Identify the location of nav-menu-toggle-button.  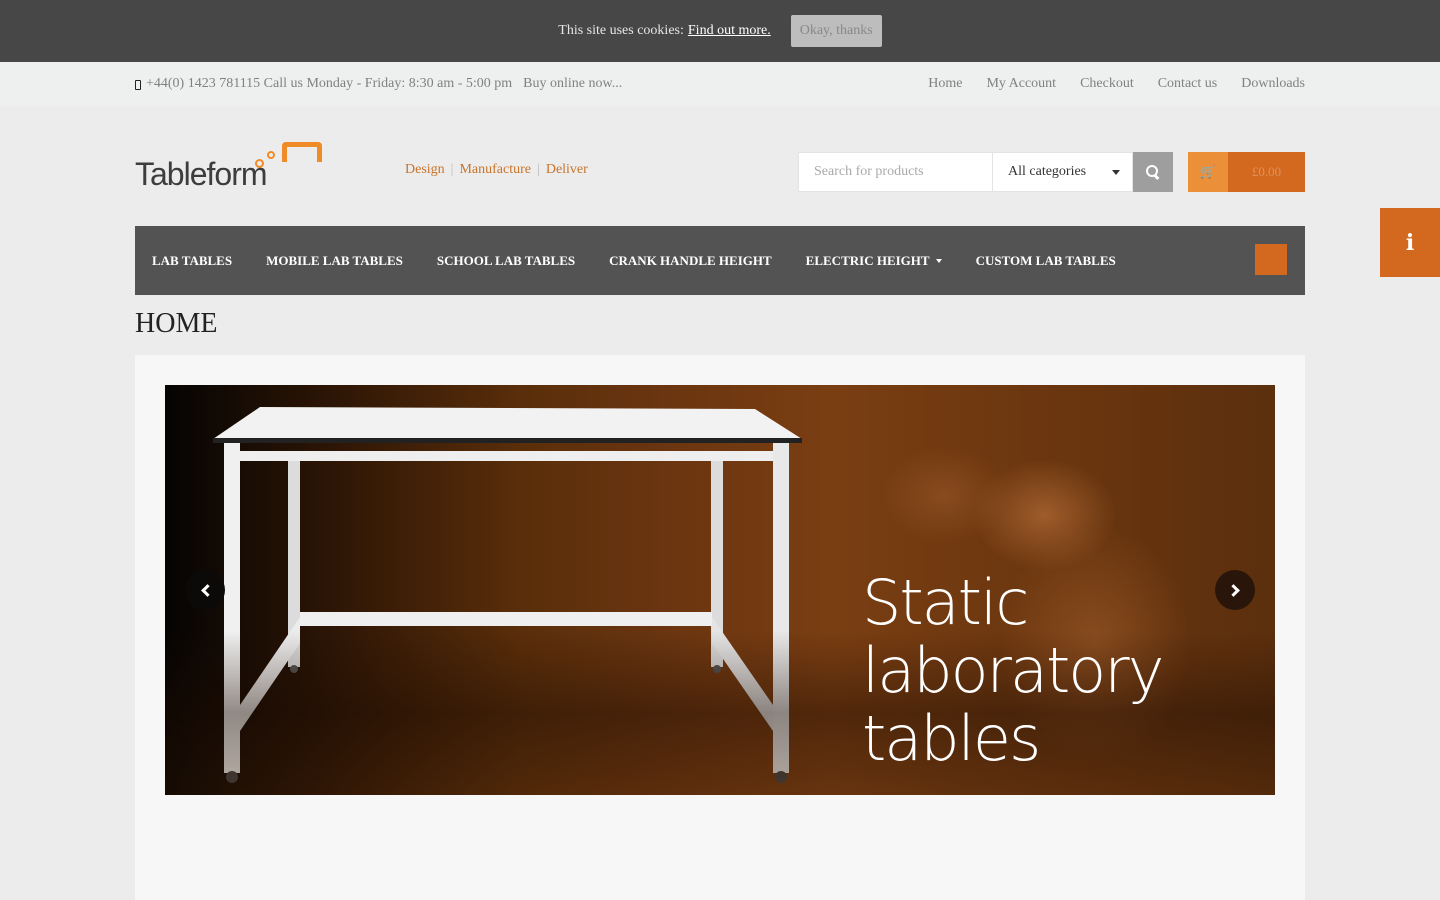
(1271, 259).